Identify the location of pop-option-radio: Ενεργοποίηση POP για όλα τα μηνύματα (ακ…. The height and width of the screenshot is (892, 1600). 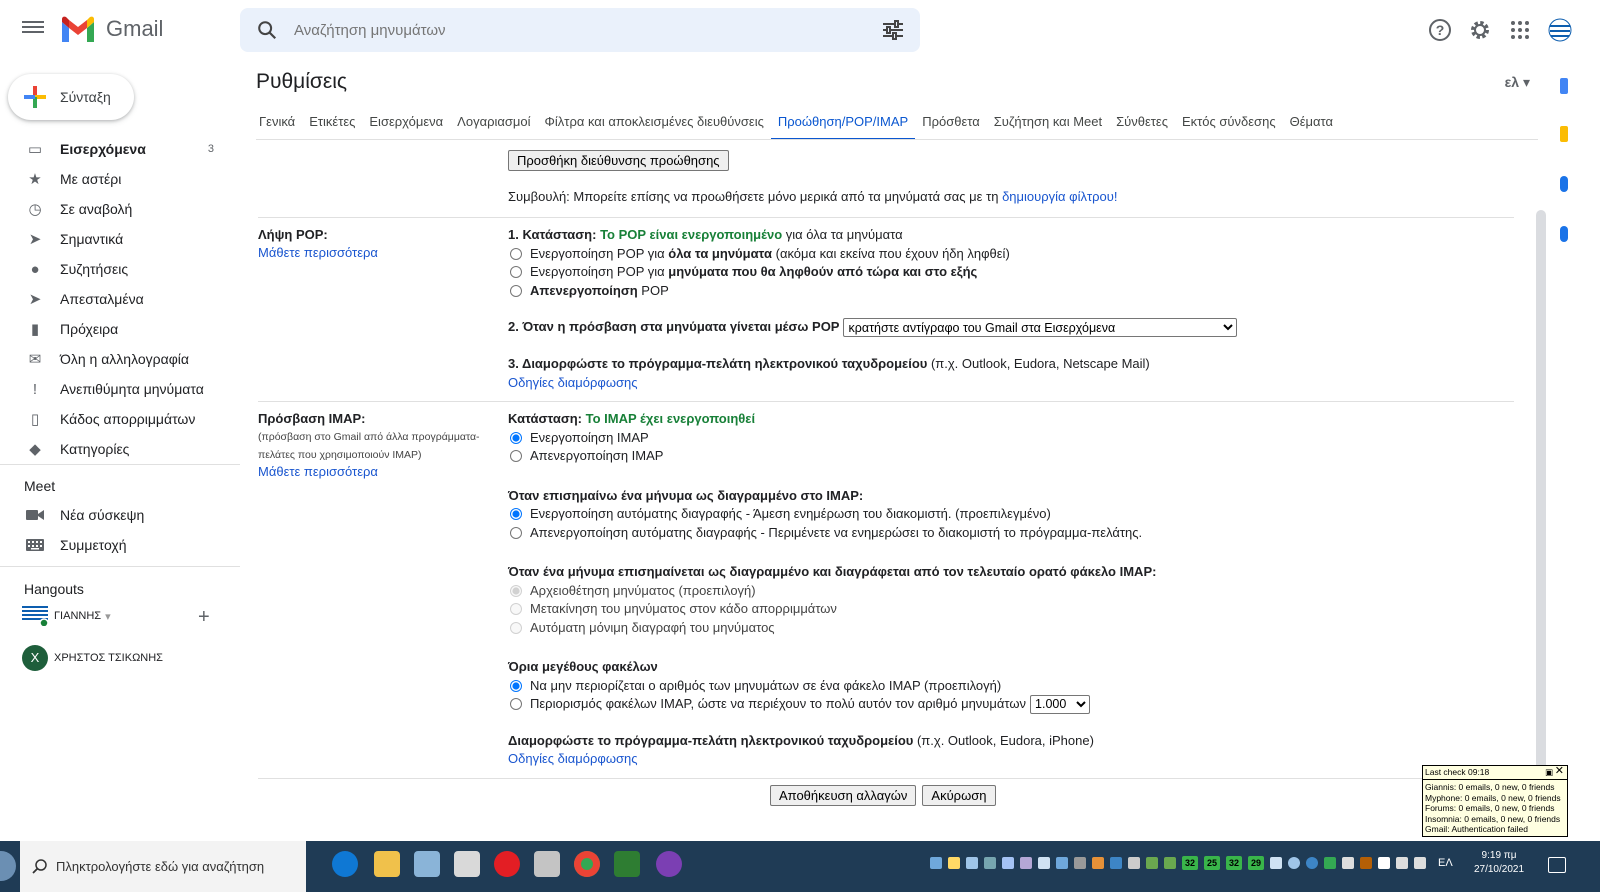
(1018, 254).